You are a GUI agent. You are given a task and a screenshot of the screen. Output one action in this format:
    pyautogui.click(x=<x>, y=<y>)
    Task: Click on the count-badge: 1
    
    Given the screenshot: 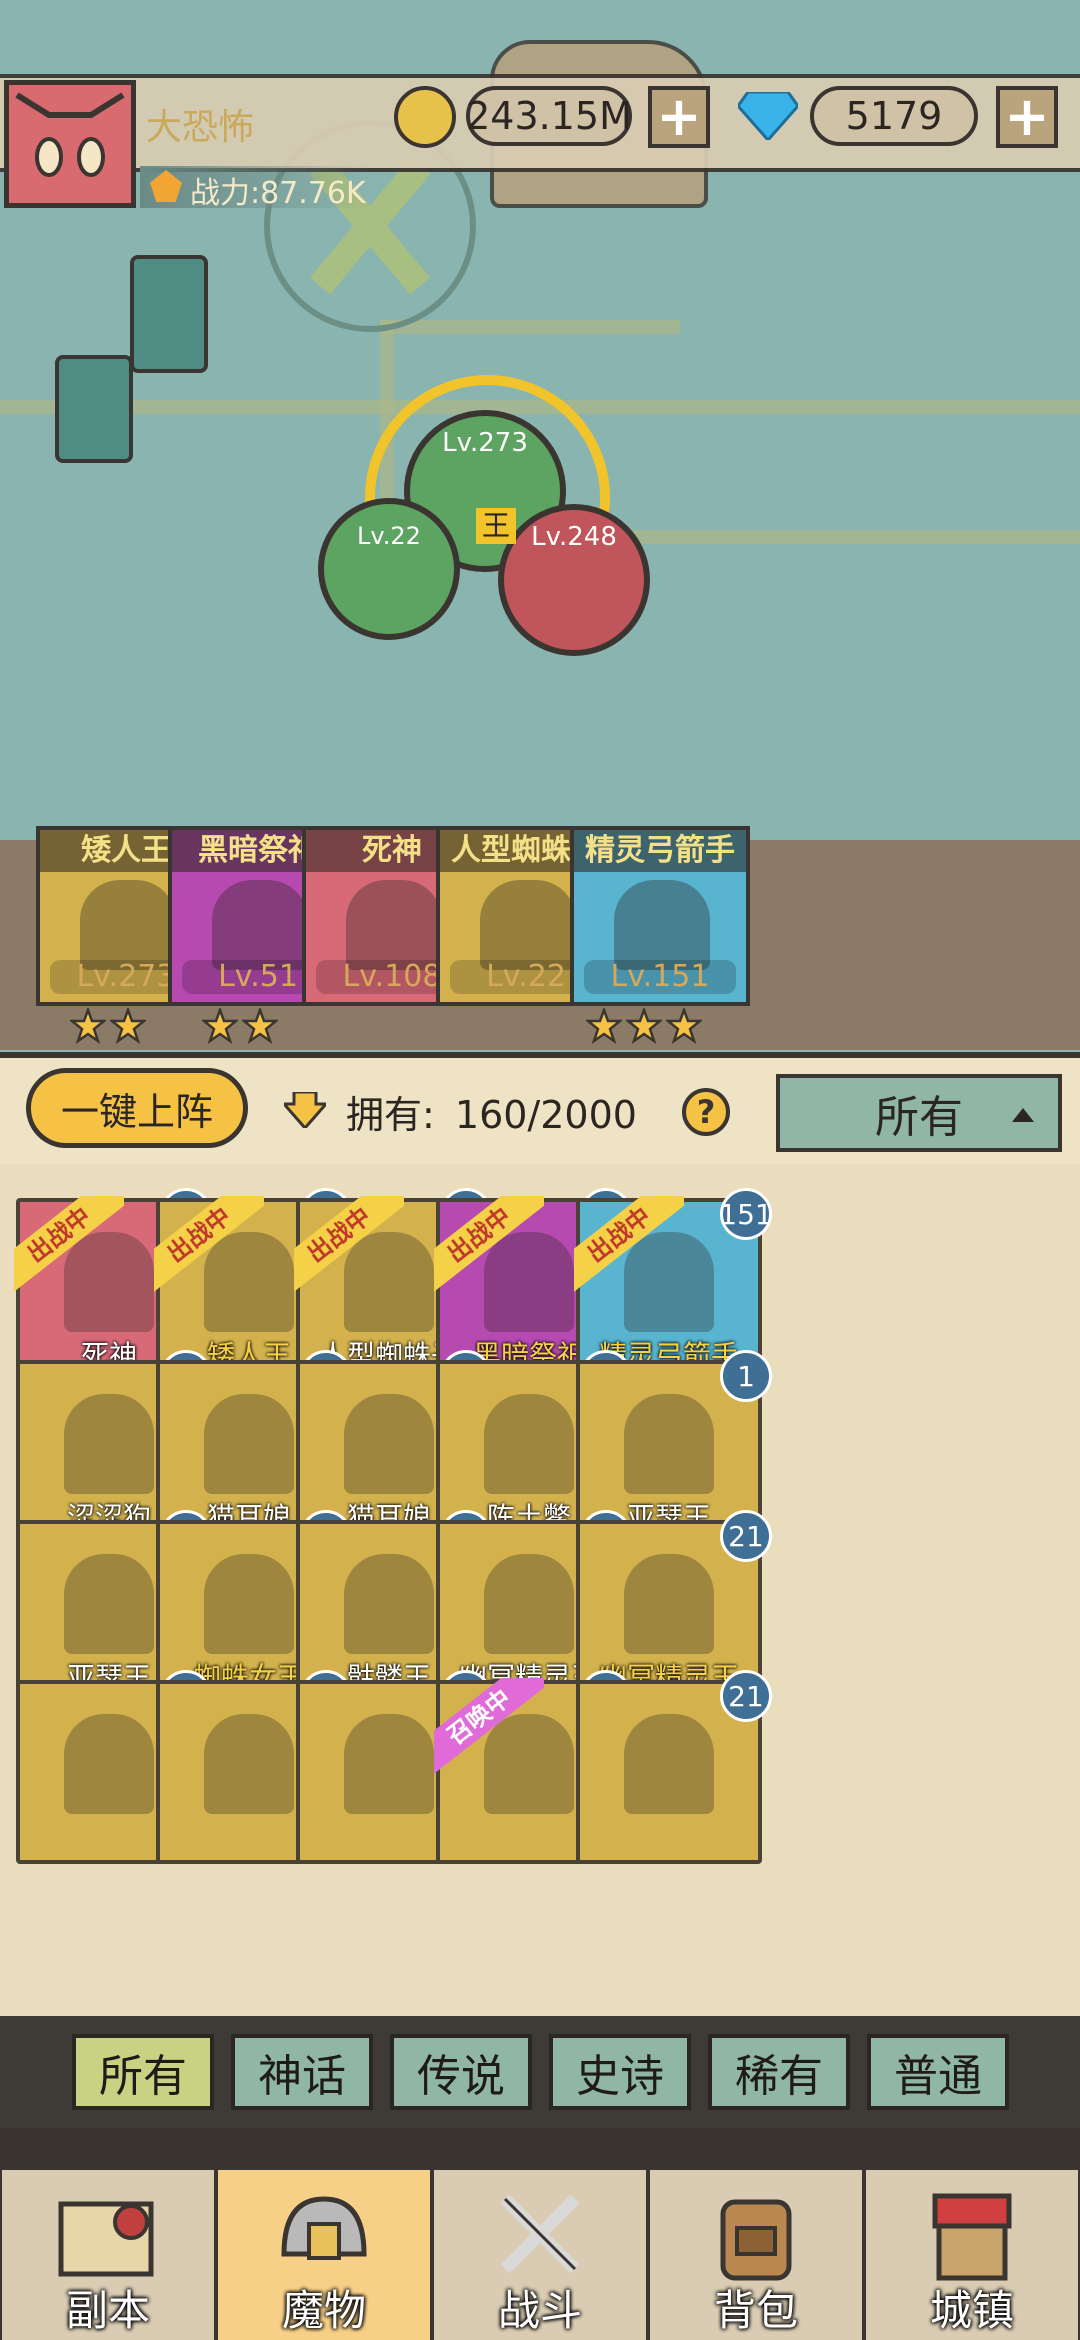 What is the action you would take?
    pyautogui.click(x=746, y=1376)
    